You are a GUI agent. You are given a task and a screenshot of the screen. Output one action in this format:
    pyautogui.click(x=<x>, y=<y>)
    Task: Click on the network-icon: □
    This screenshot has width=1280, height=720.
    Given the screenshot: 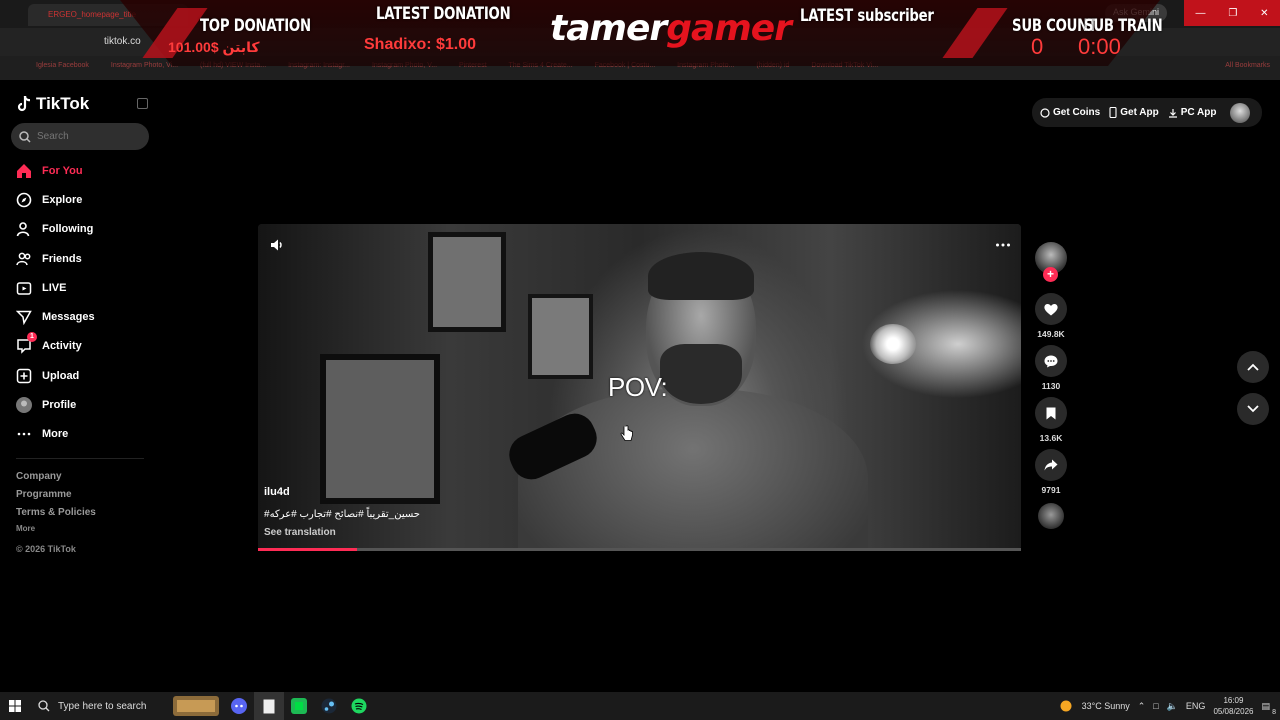 What is the action you would take?
    pyautogui.click(x=1155, y=706)
    